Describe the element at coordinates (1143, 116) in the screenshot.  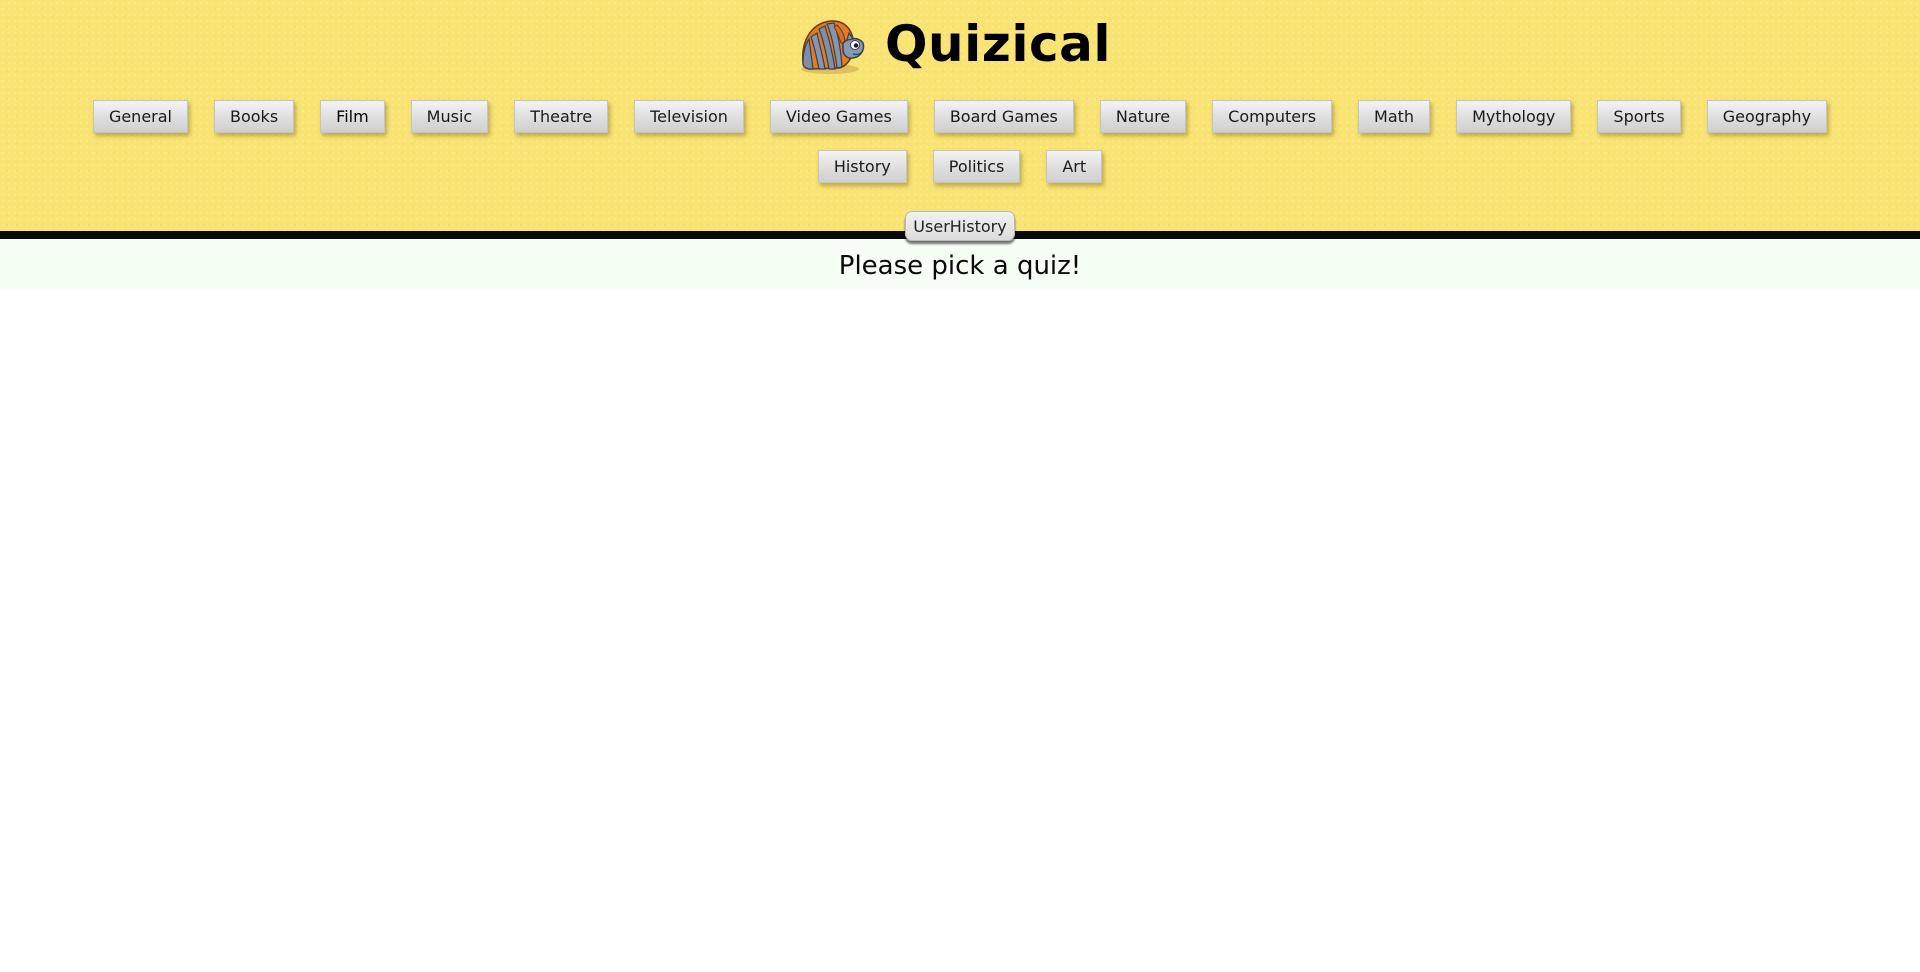
I see `category-button-nature: Nature` at that location.